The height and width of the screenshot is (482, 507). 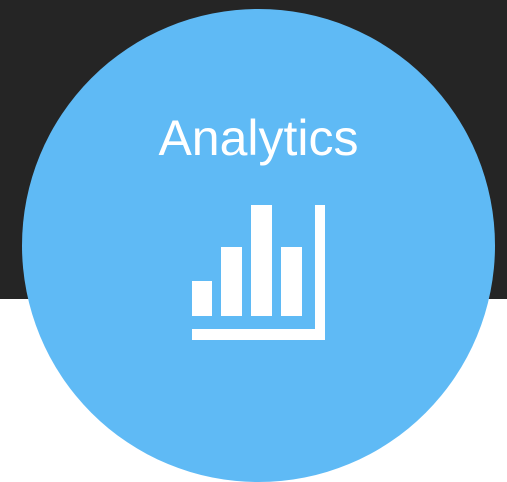 I want to click on chart-axis-vertical, so click(x=320, y=272).